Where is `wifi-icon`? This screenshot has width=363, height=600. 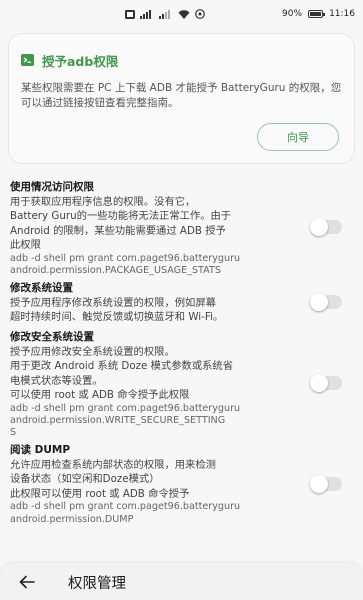 wifi-icon is located at coordinates (184, 14).